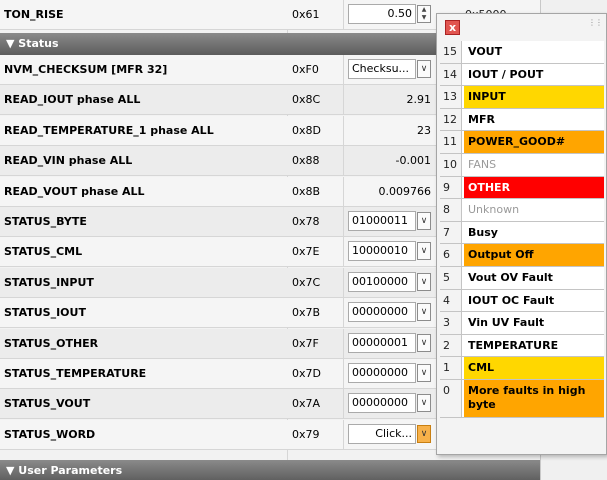  I want to click on bit-number: 1, so click(451, 368).